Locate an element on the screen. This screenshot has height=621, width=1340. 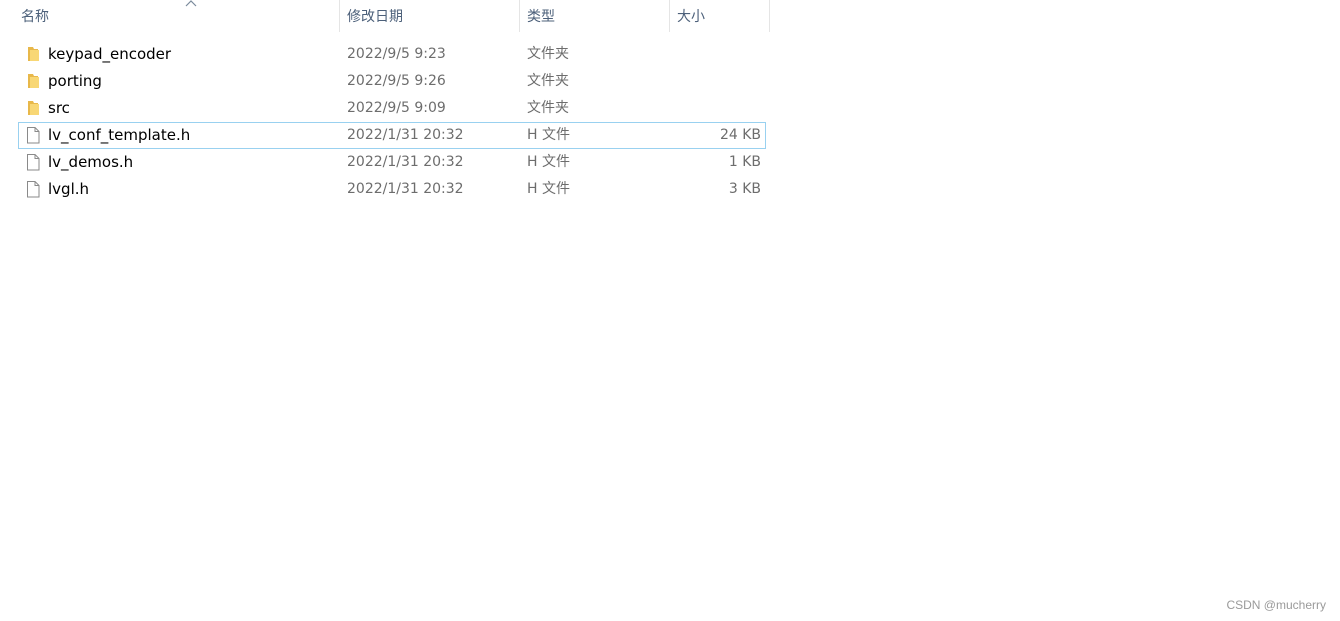
file-name: keypad_encoder is located at coordinates (110, 54).